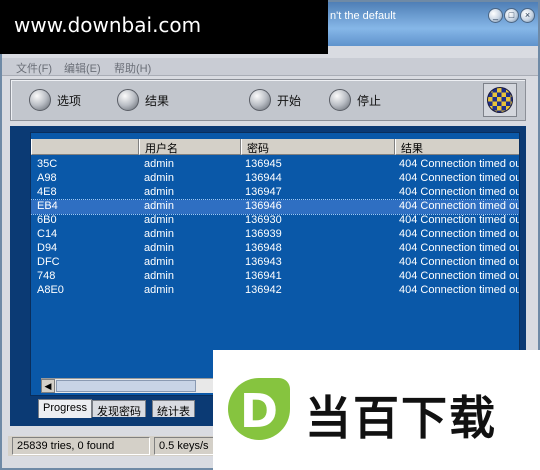 This screenshot has height=470, width=540. I want to click on table-row: 748 admin 136941 404 Connection timed out, so click(275, 277).